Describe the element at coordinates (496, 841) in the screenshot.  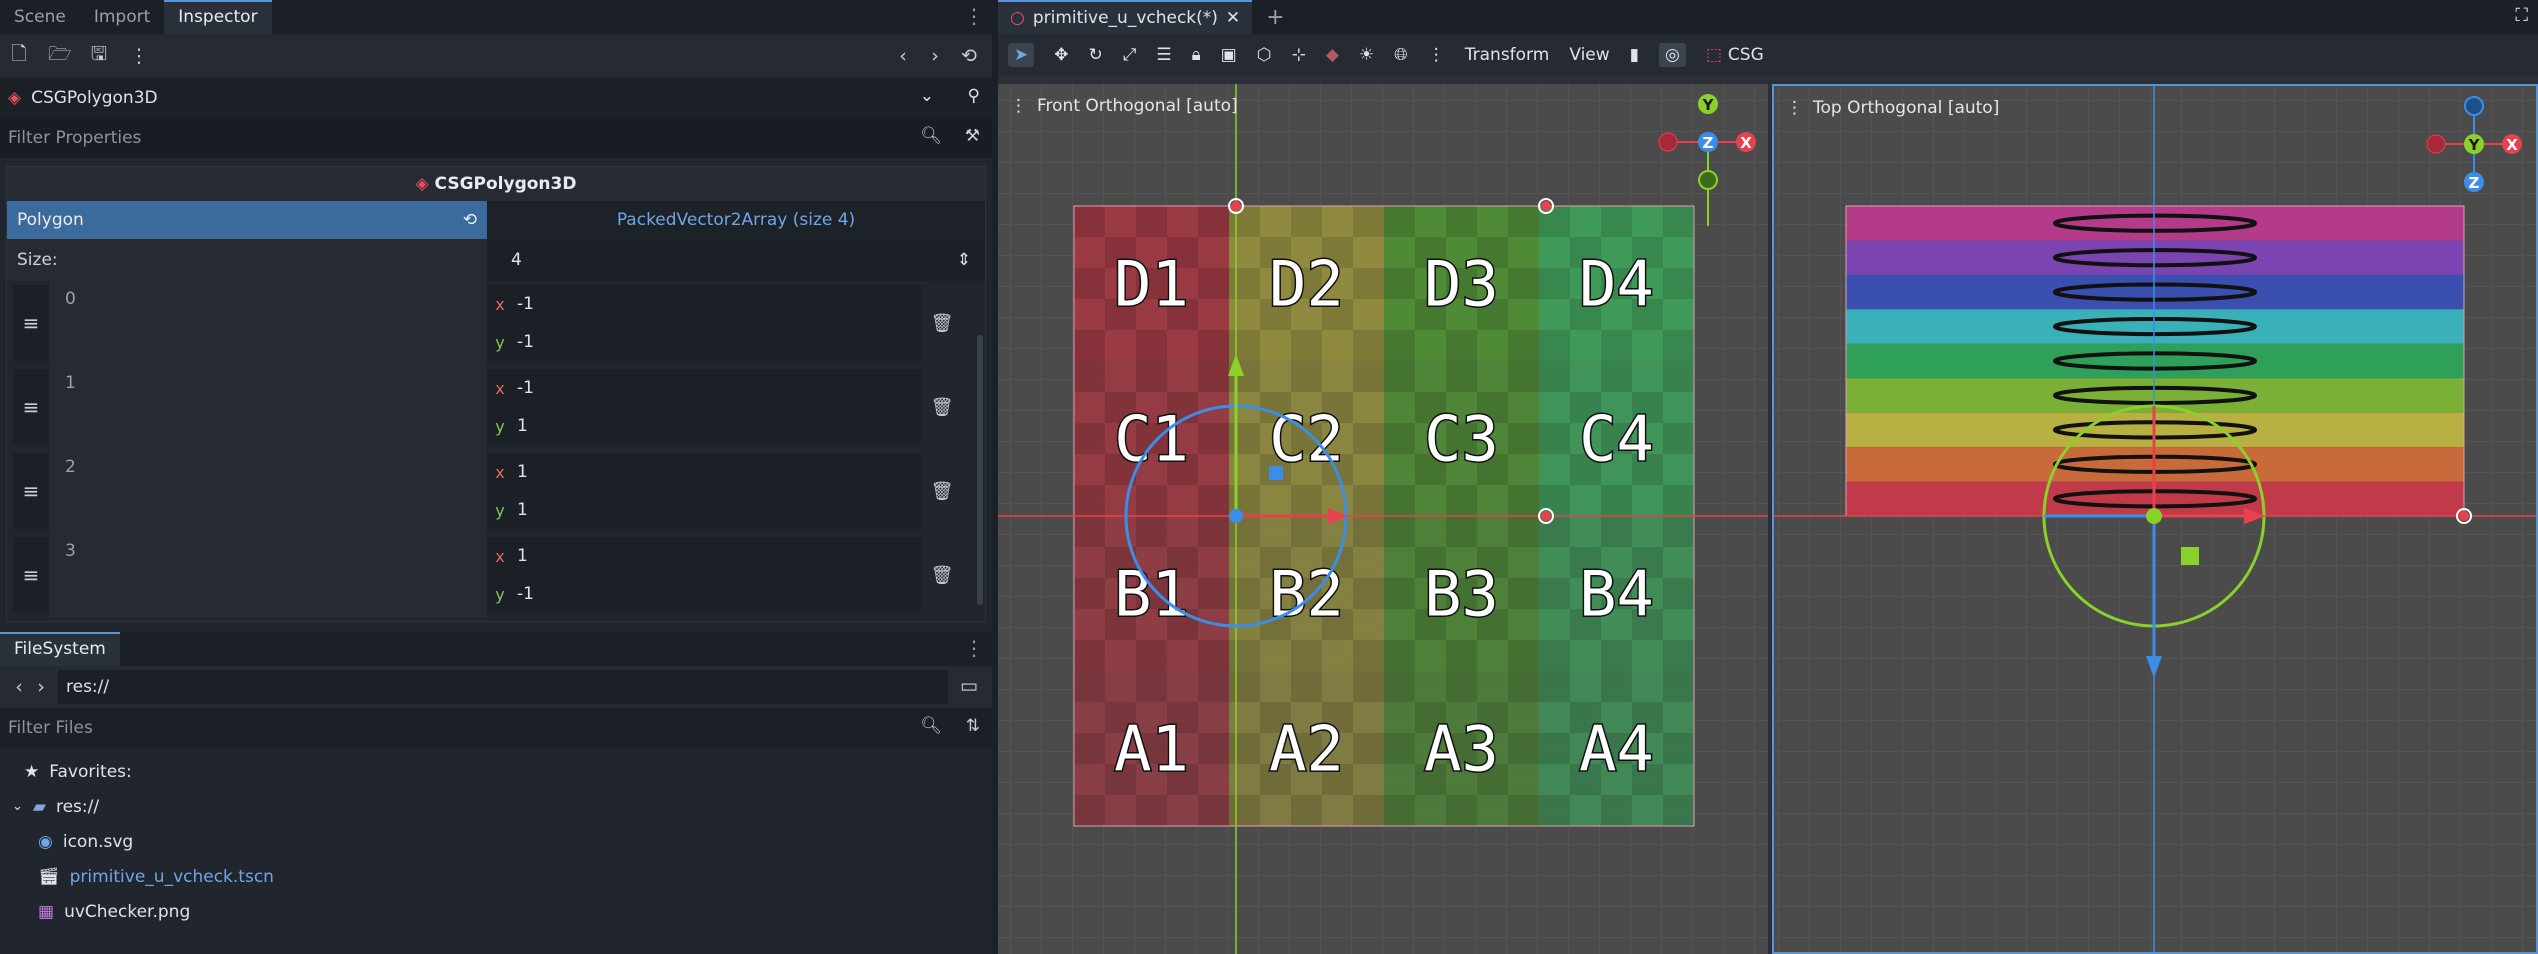
I see `file-item: ◉ icon.svg` at that location.